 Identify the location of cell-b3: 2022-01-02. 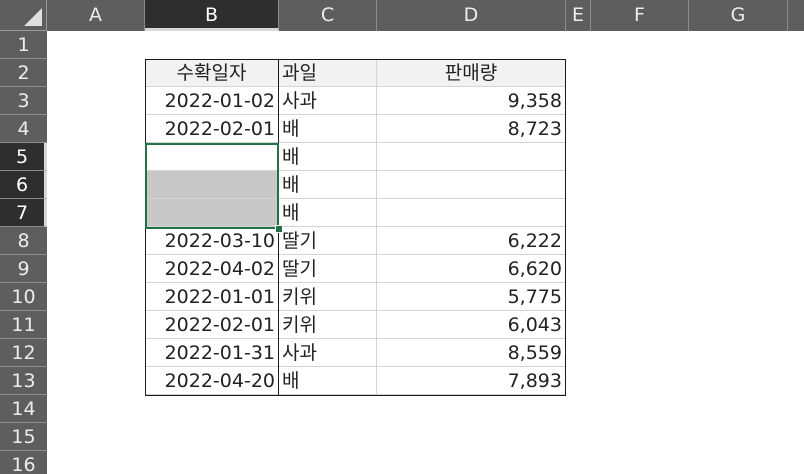
(212, 101).